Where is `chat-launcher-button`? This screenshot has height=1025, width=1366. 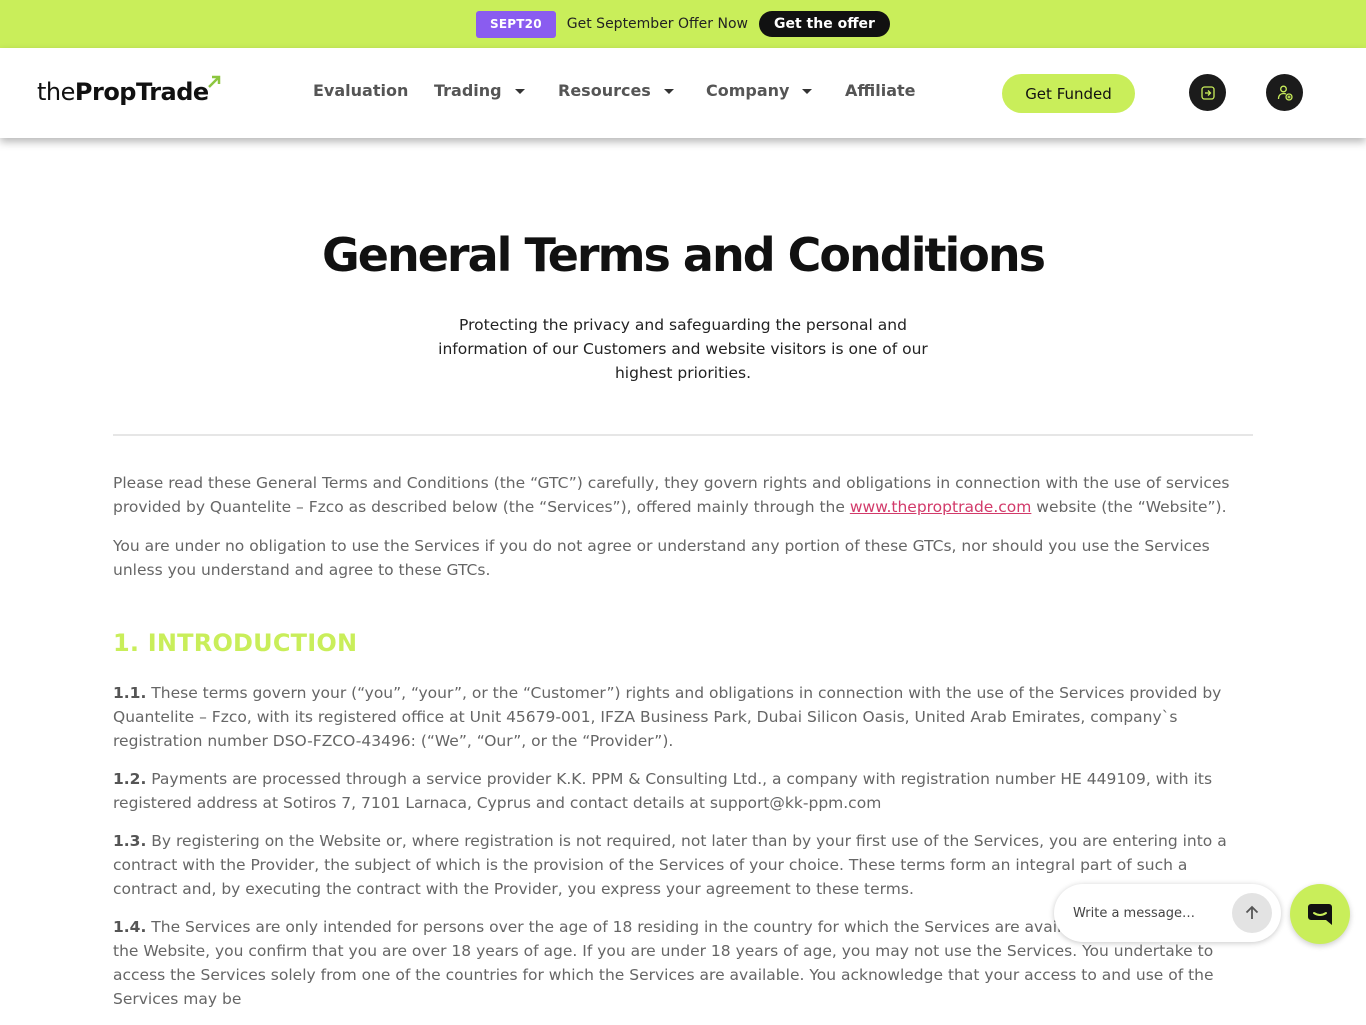 chat-launcher-button is located at coordinates (1320, 914).